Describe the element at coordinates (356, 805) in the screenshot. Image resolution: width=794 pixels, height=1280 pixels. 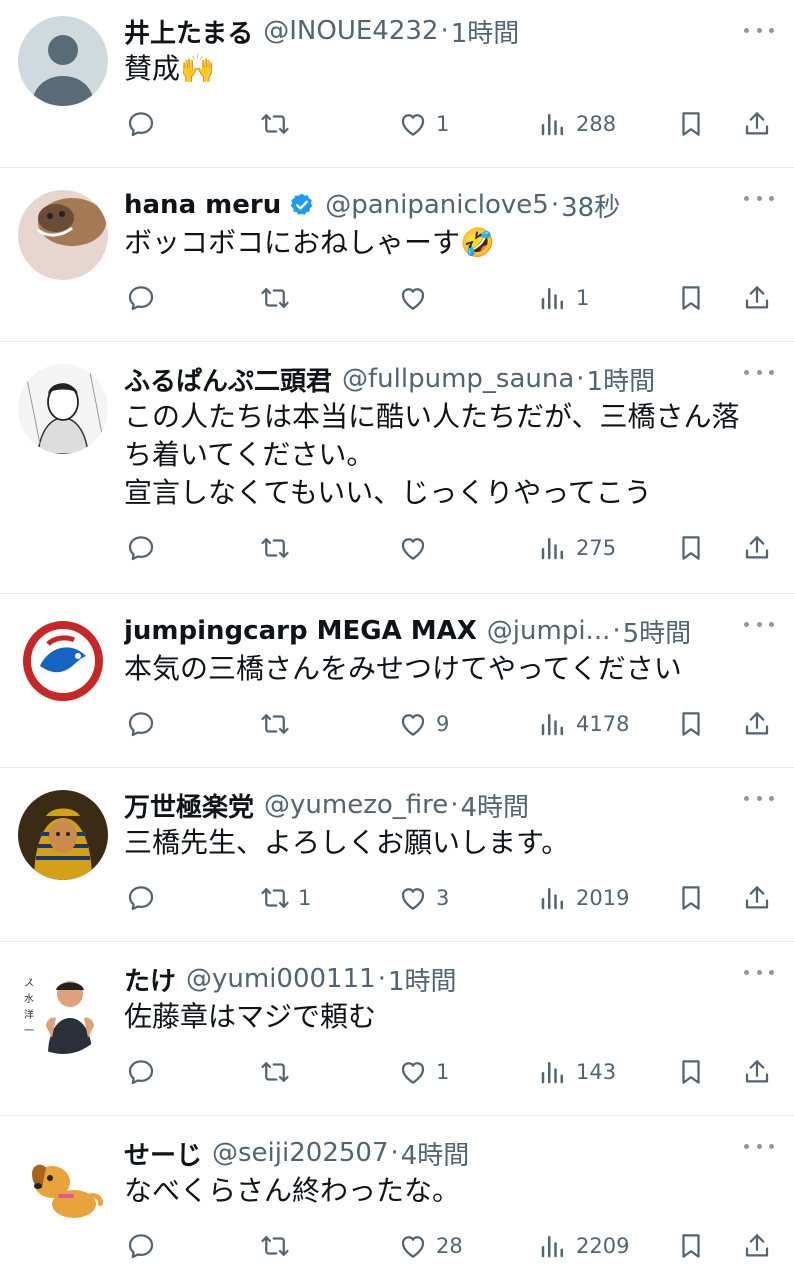
I see `author-handle: @yumezo_fire` at that location.